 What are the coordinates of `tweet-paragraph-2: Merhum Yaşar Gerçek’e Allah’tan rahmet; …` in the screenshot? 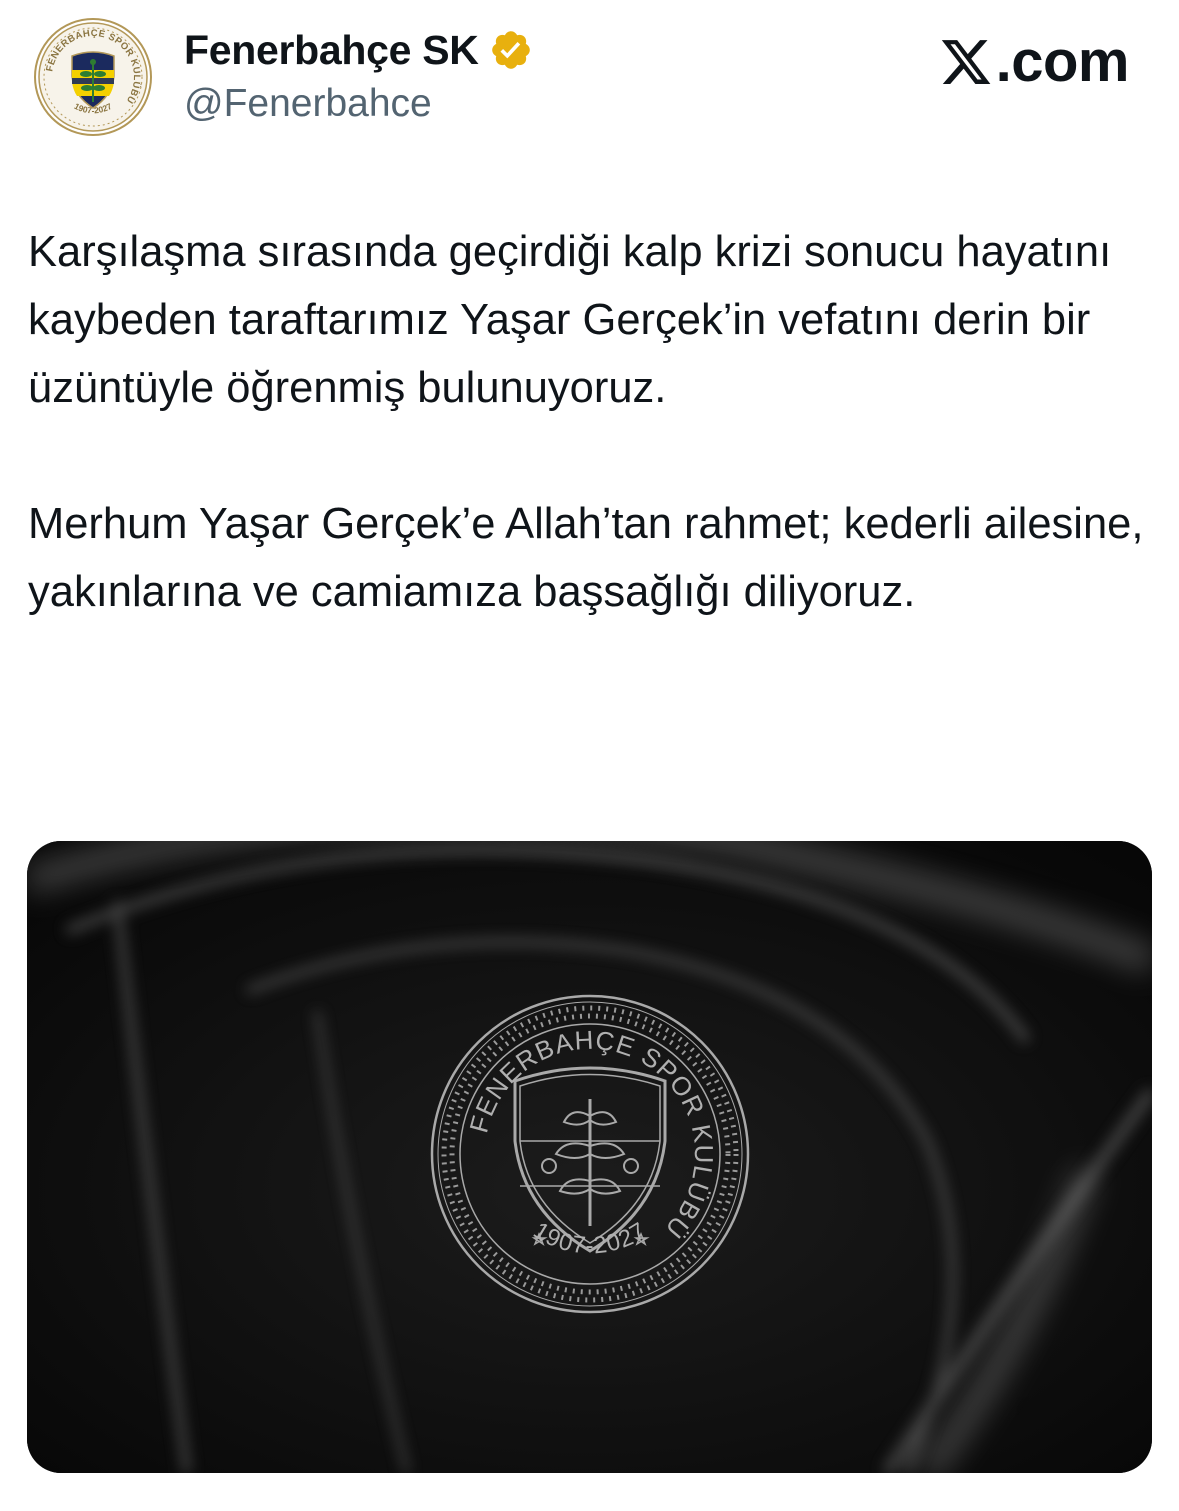 It's located at (586, 558).